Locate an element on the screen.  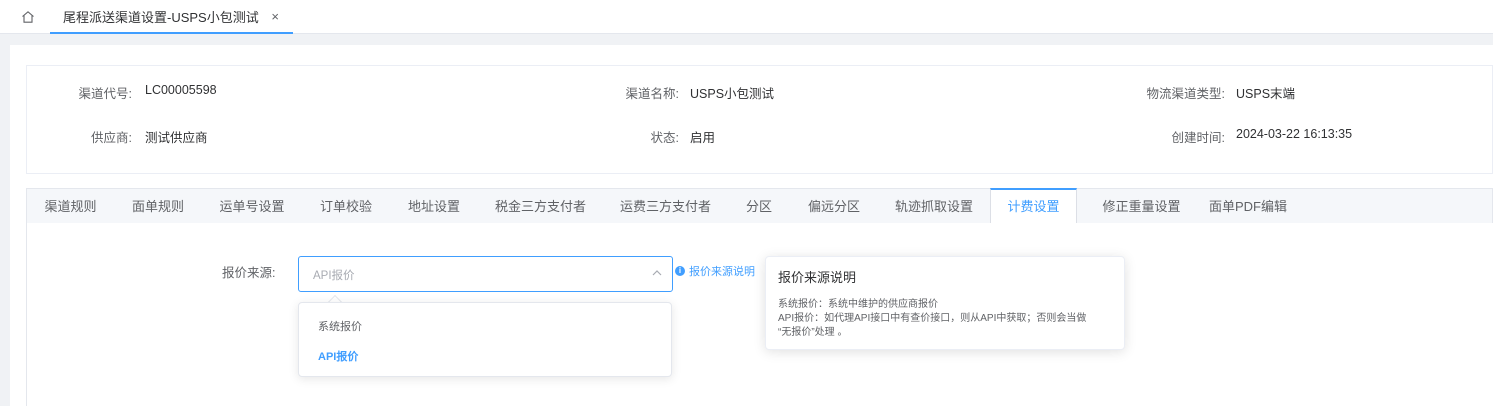
option-api-quote: API报价 is located at coordinates (338, 356).